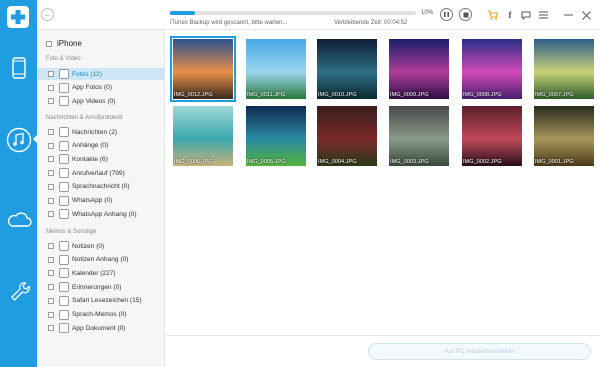 The height and width of the screenshot is (367, 600). What do you see at coordinates (510, 15) in the screenshot?
I see `facebook-icon: f` at bounding box center [510, 15].